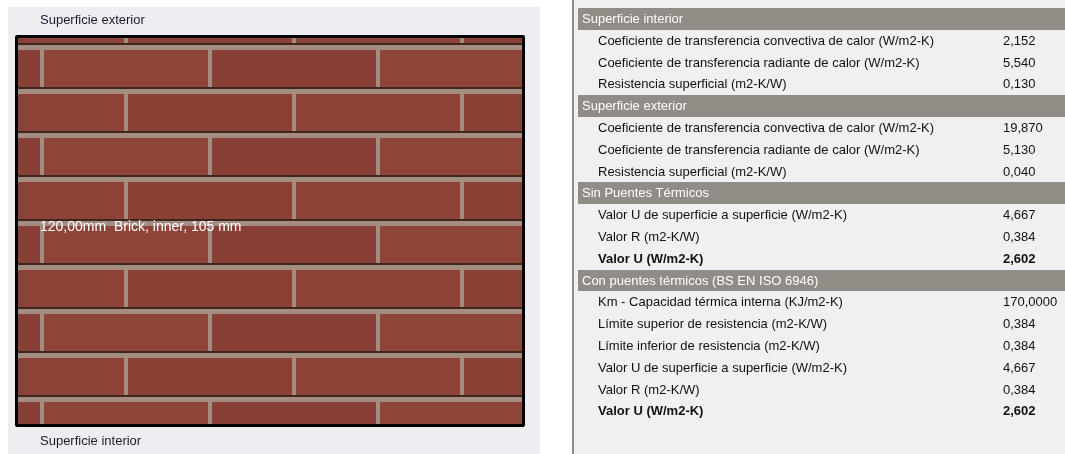 Image resolution: width=1065 pixels, height=454 pixels. Describe the element at coordinates (1019, 149) in the screenshot. I see `property-value: 5,130` at that location.